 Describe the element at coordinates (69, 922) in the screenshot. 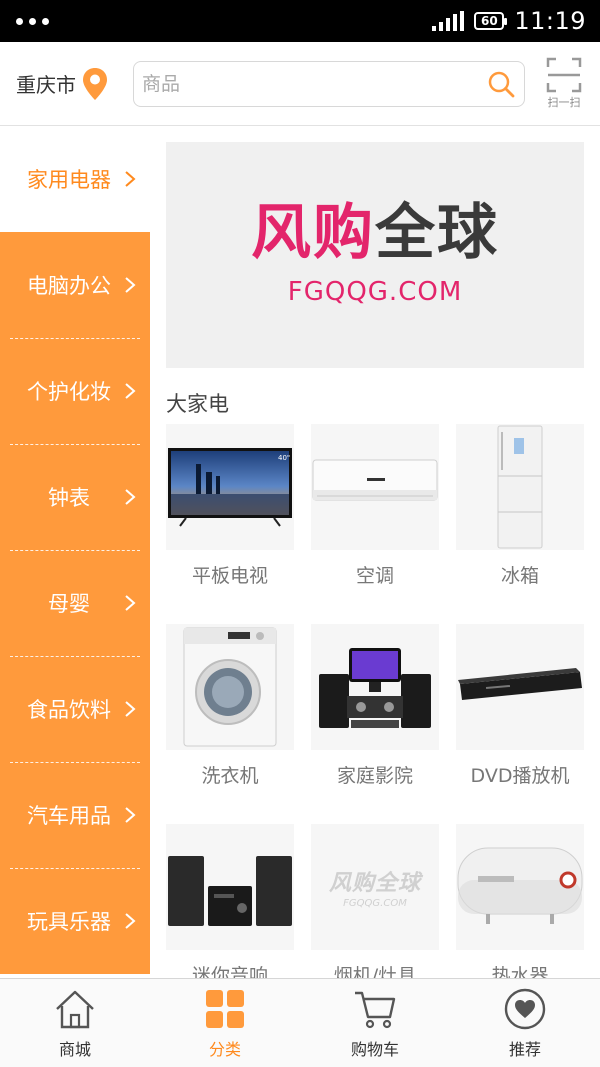

I see `sidebar-item-label: 玩具乐器` at that location.